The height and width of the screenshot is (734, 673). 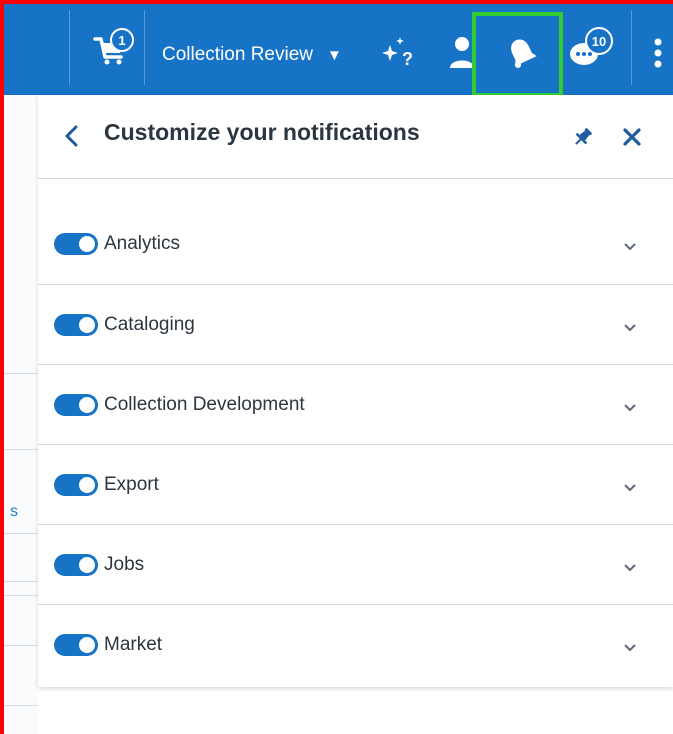 I want to click on category-row-cataloging: Cataloging, so click(x=355, y=325).